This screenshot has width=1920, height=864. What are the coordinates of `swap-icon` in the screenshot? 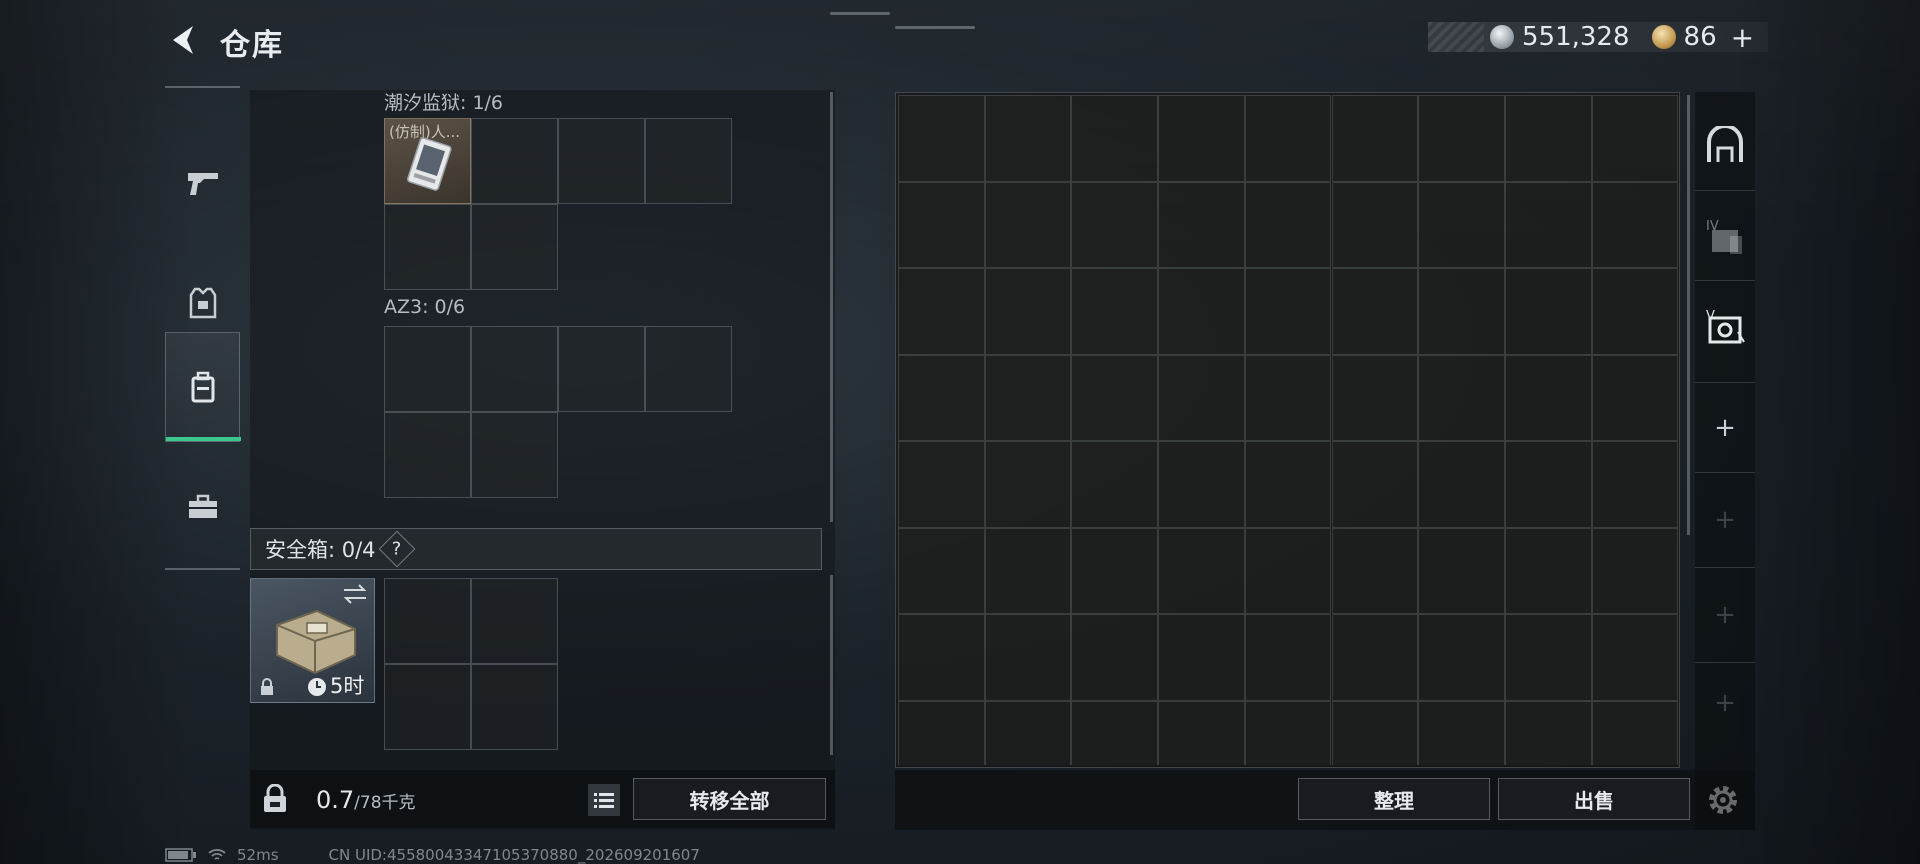 It's located at (355, 594).